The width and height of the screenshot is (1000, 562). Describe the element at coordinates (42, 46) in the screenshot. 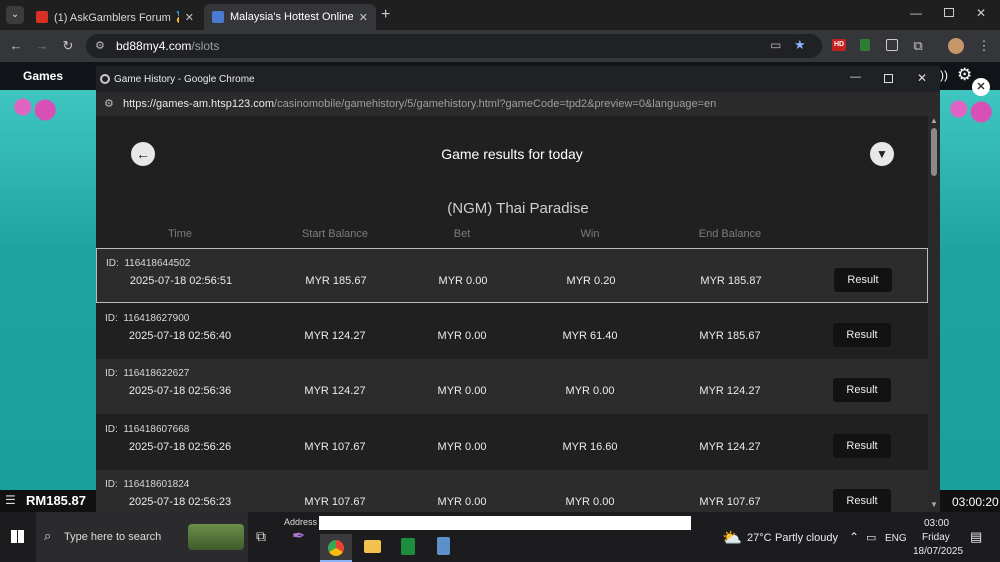

I see `forward-icon: →` at that location.